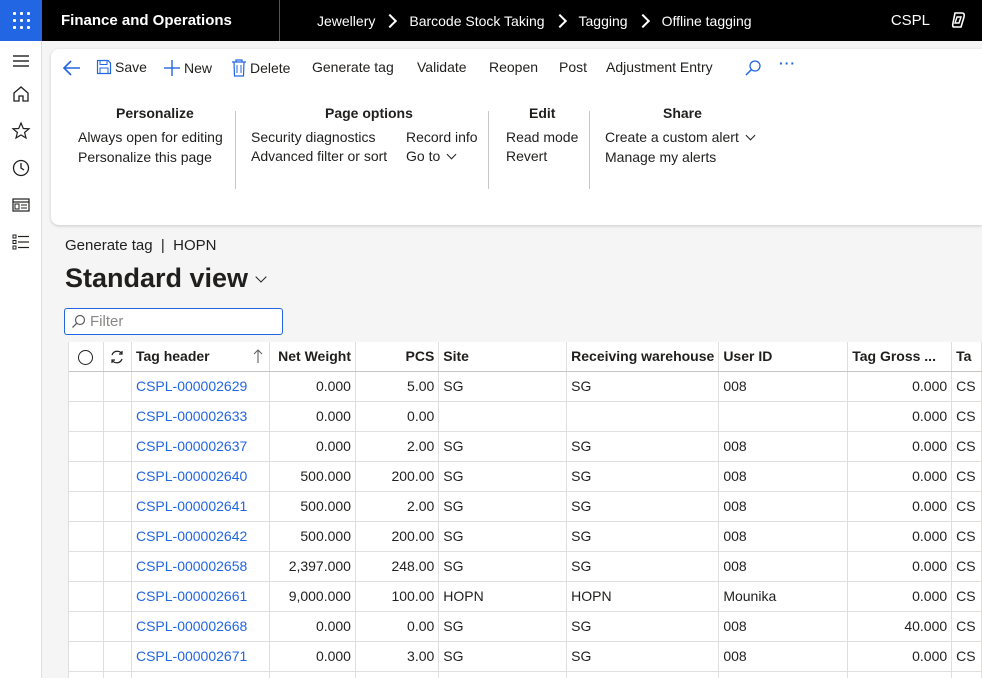  What do you see at coordinates (397, 357) in the screenshot?
I see `column-header-pcs: PCS` at bounding box center [397, 357].